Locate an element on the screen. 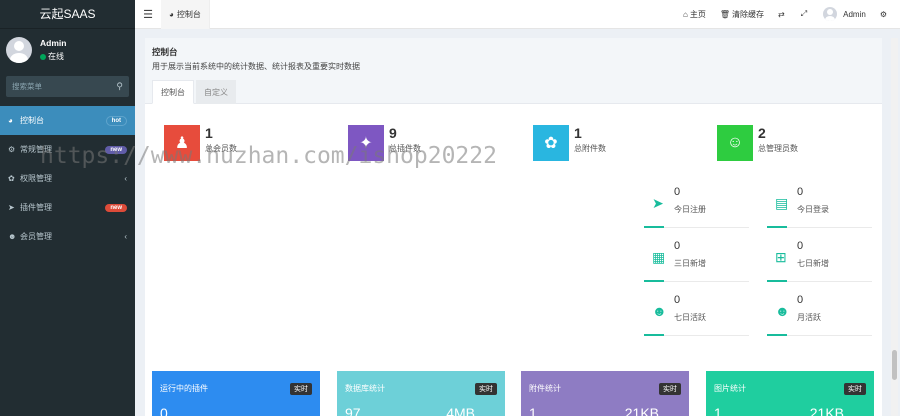 The image size is (900, 416). sidebar-item-permission: ✿ 权限管理 ‹ is located at coordinates (67, 178).